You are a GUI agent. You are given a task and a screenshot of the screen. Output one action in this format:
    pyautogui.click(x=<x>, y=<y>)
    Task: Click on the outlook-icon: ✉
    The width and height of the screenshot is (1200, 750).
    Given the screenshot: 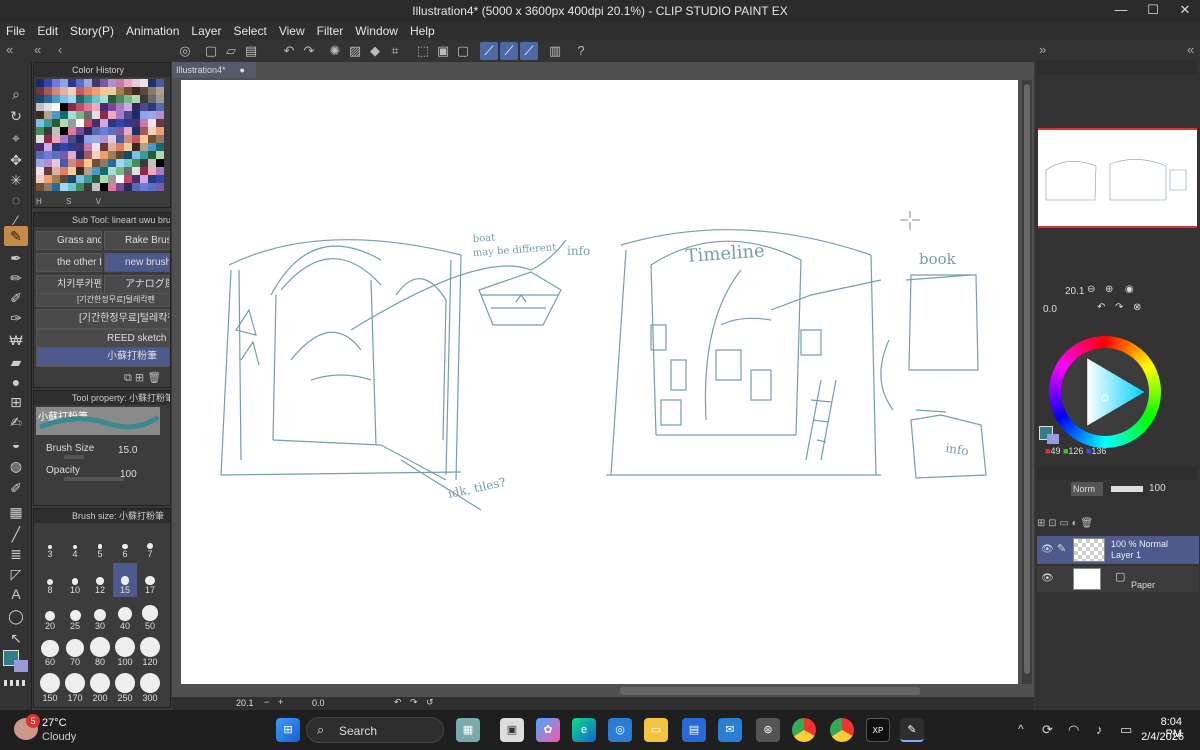 What is the action you would take?
    pyautogui.click(x=730, y=730)
    